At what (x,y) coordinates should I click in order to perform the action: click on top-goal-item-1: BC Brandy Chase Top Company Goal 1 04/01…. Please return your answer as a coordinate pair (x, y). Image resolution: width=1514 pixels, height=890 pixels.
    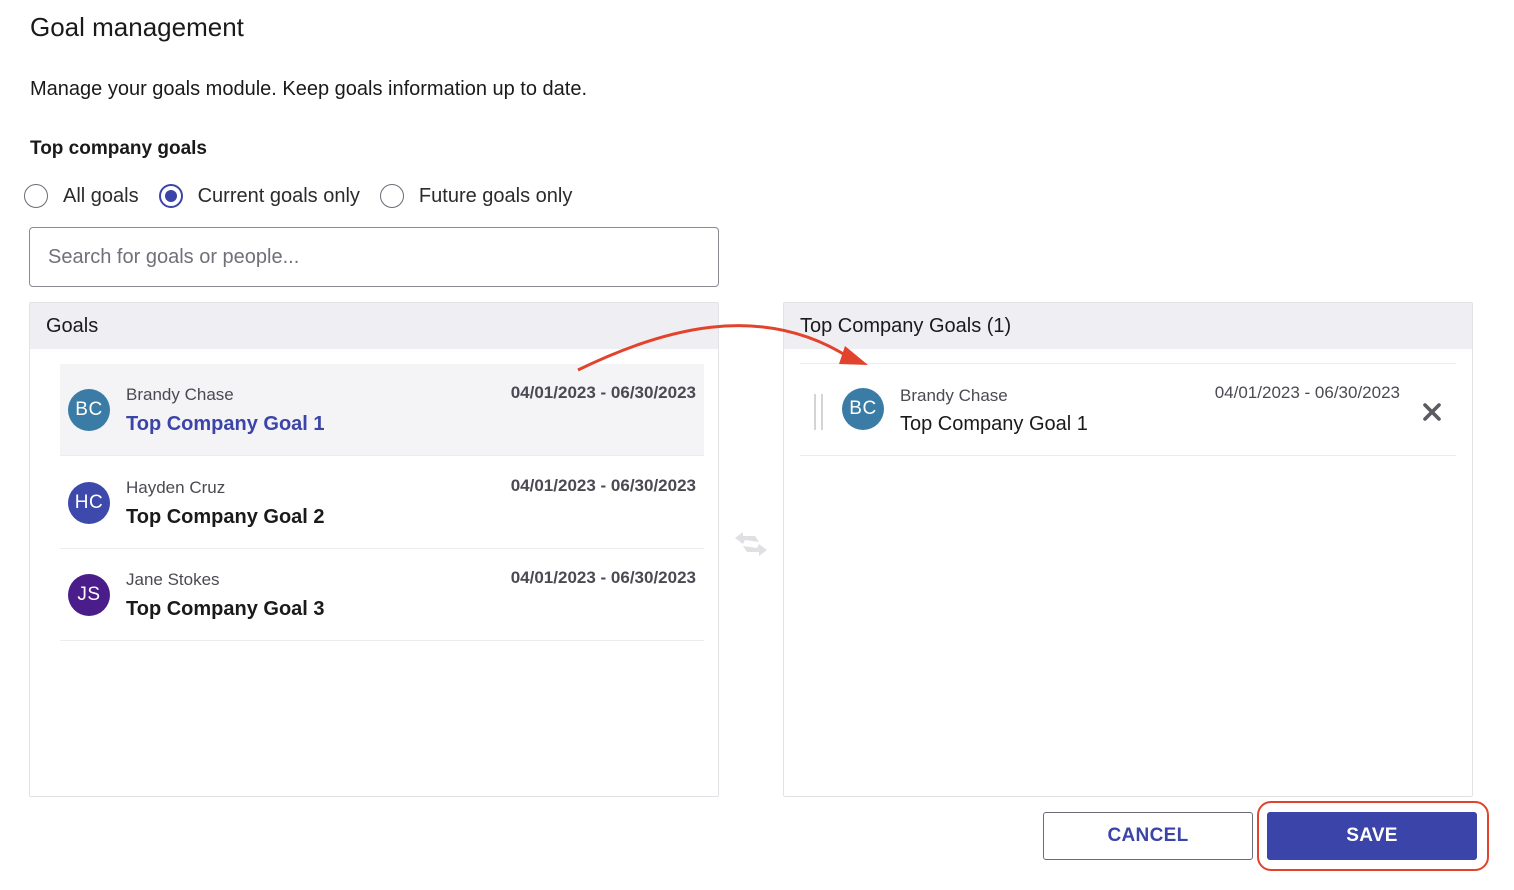
    Looking at the image, I should click on (1128, 409).